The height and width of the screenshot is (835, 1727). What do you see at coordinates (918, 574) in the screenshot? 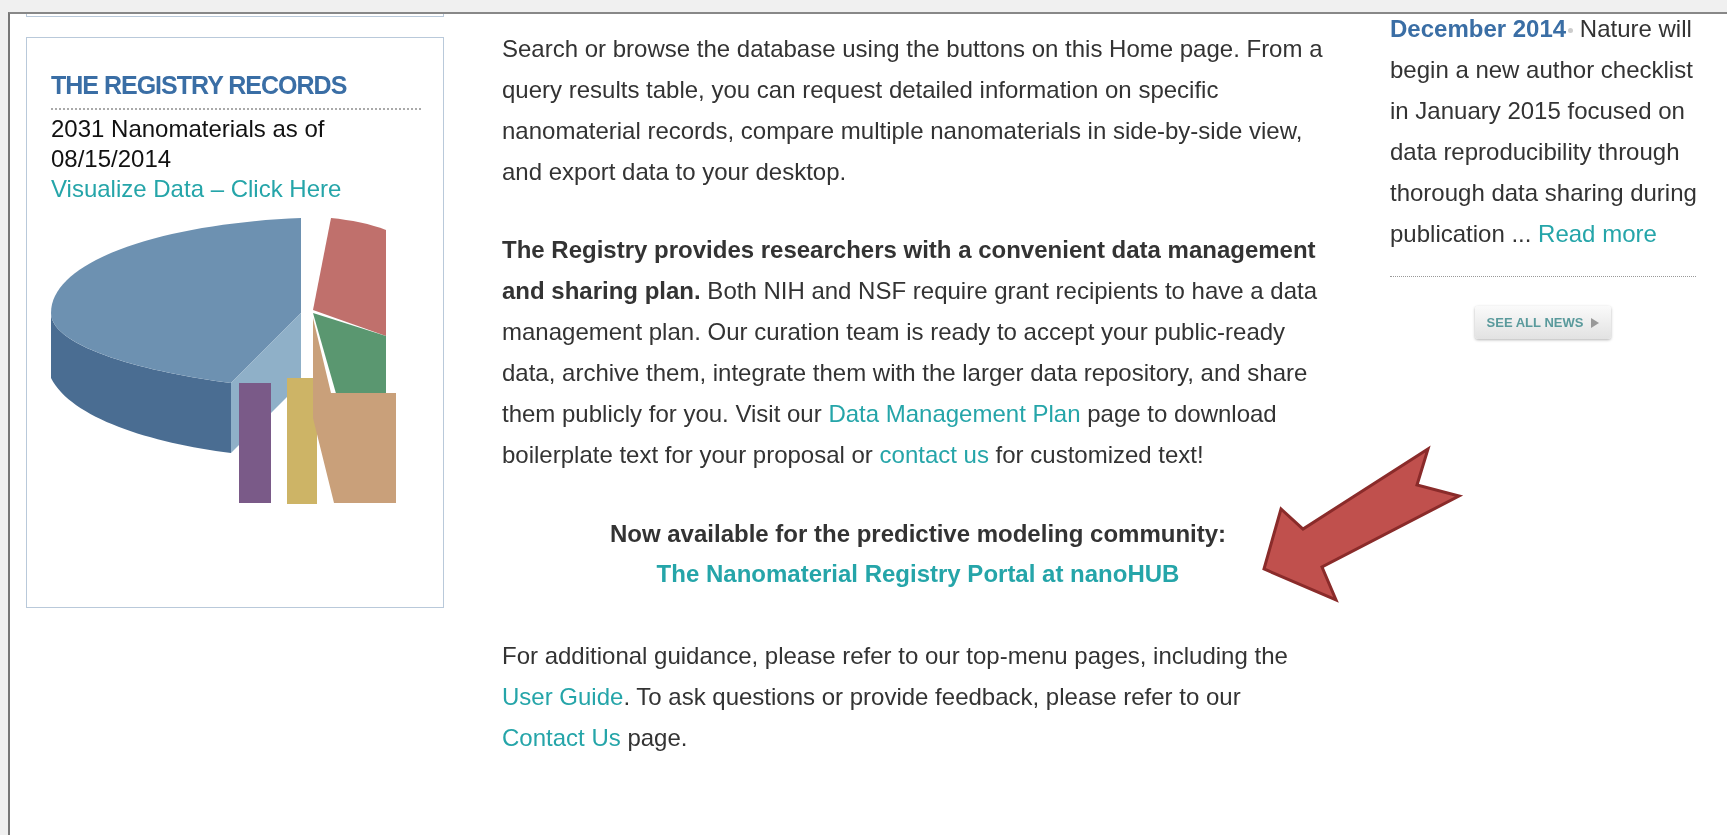
I see `portal-link: The Nanomaterial Registry Portal at nanoHUB` at bounding box center [918, 574].